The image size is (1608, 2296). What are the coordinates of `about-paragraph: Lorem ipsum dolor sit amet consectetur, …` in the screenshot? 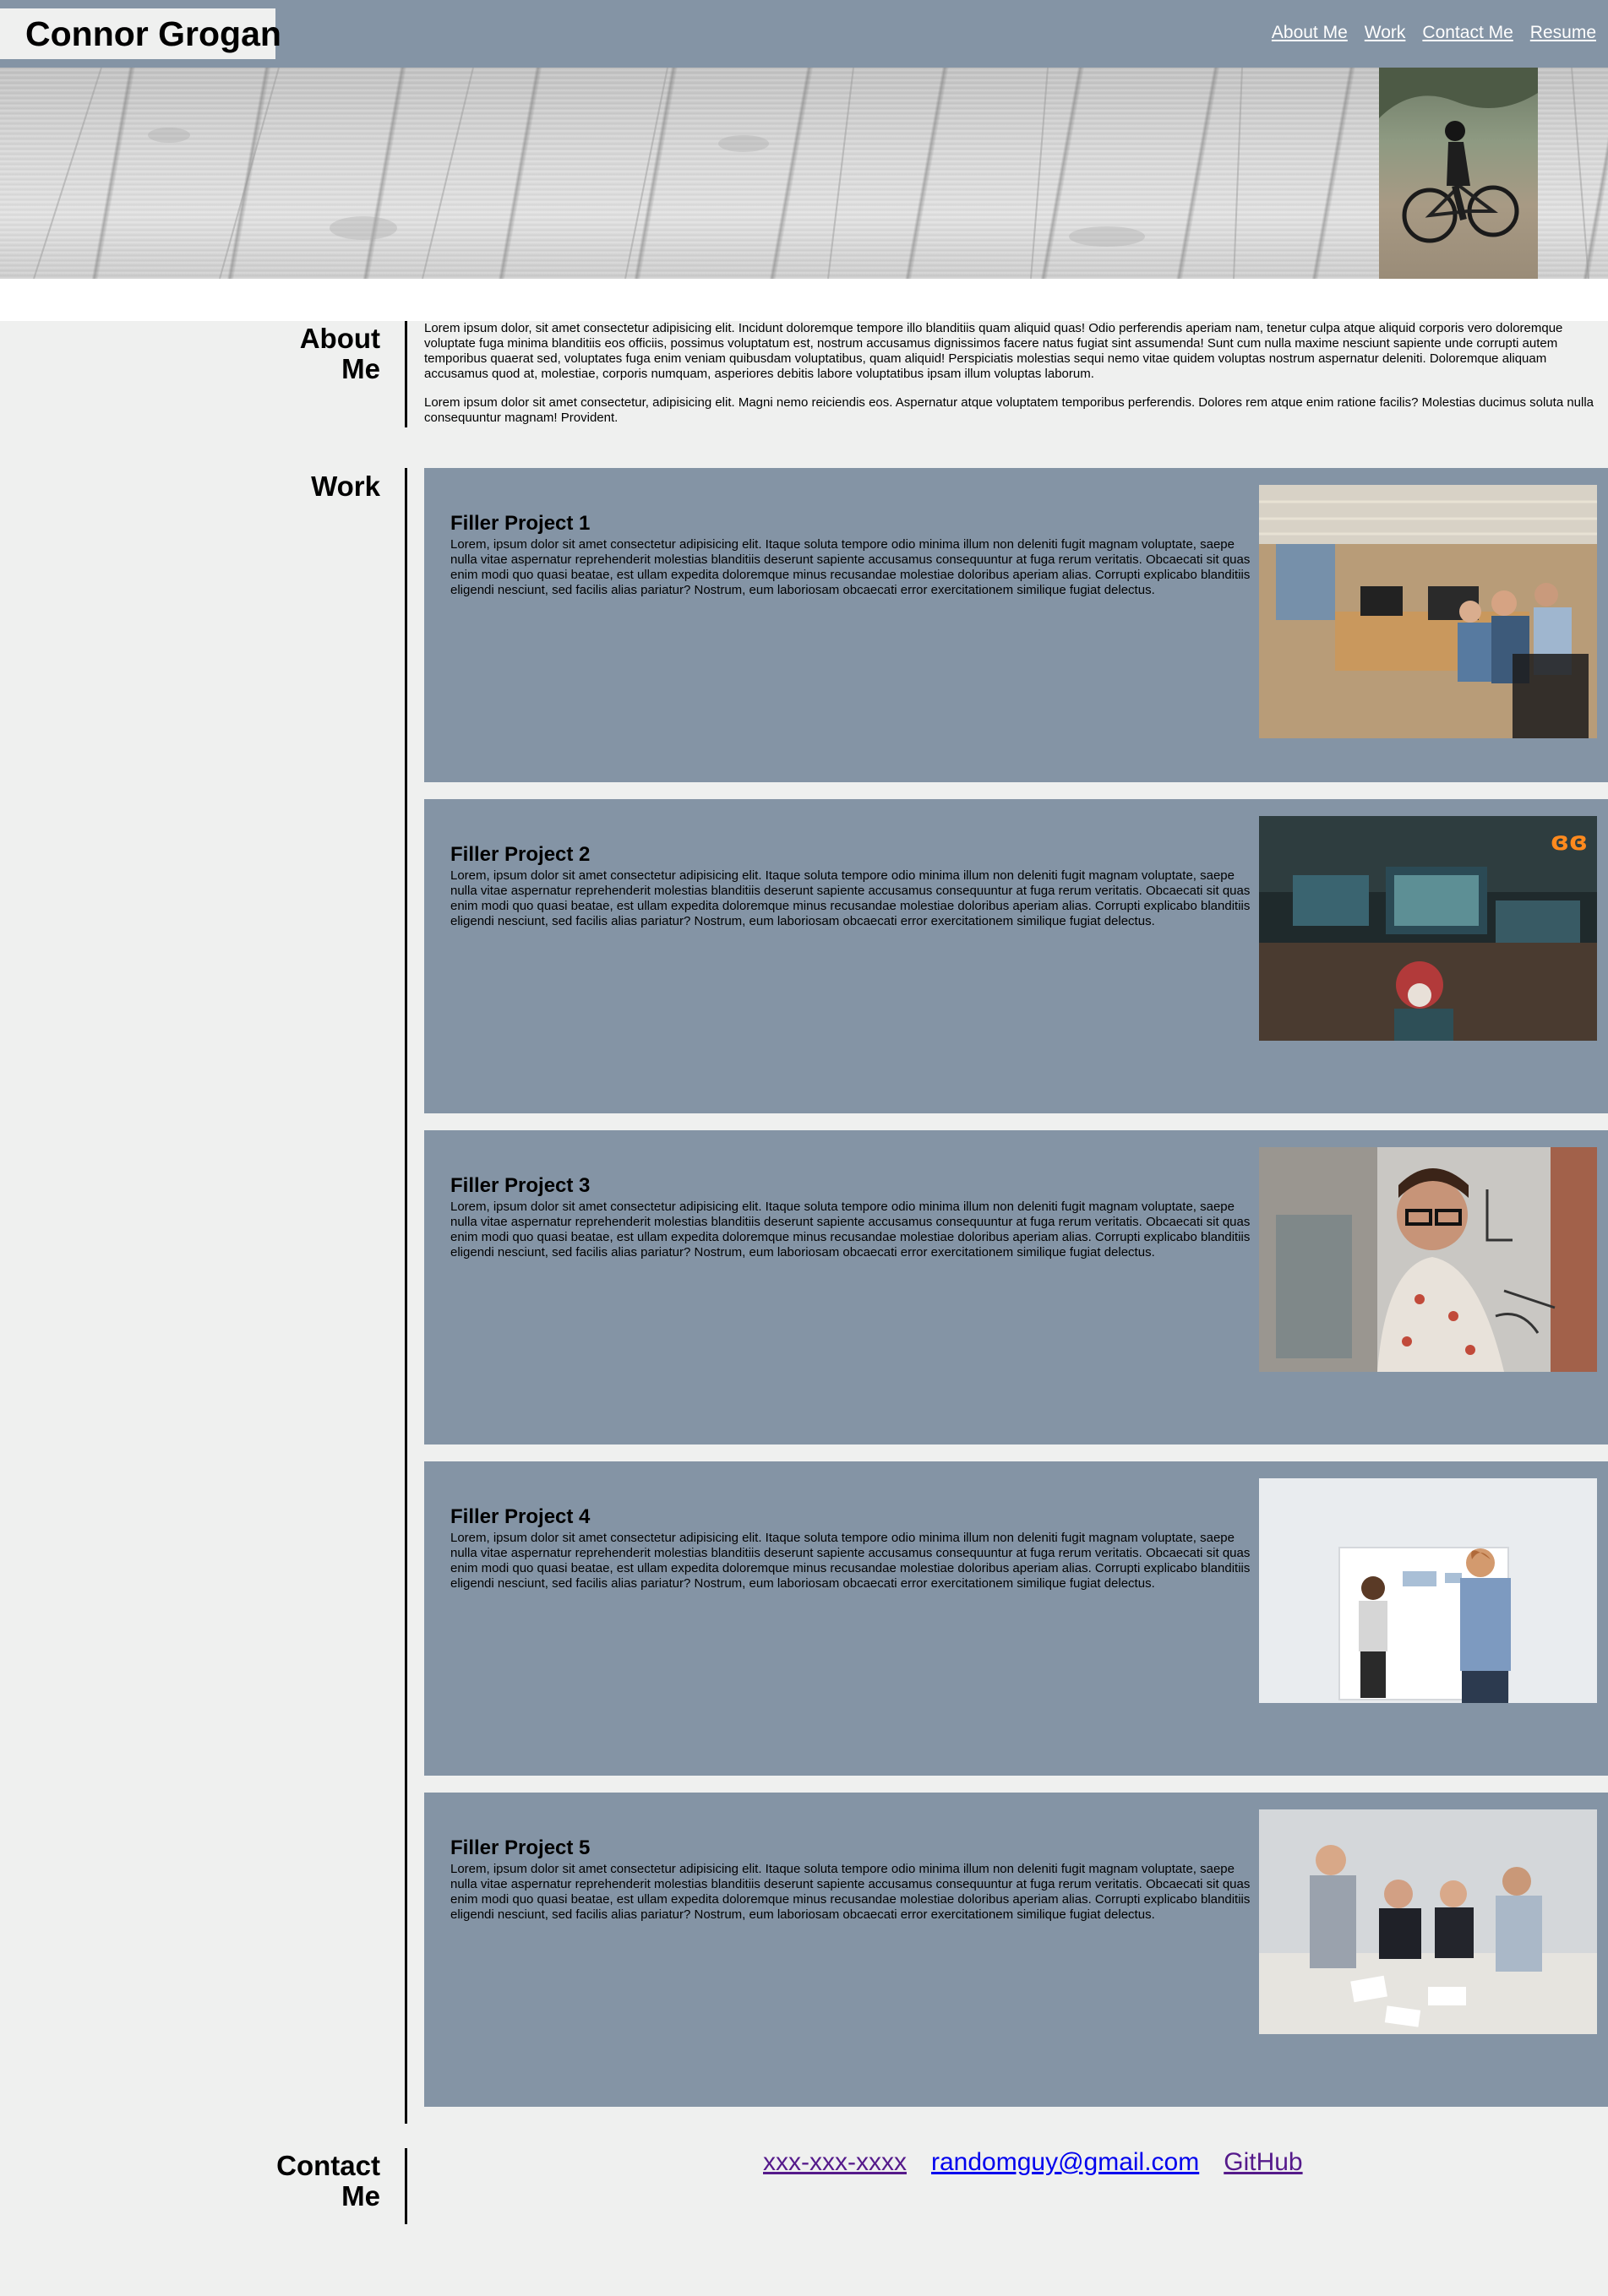 It's located at (1009, 410).